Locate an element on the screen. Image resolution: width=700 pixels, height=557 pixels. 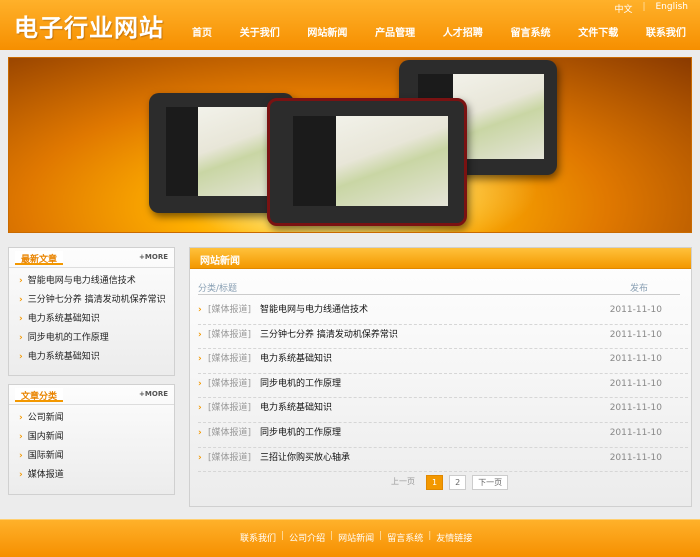
list-item: › 三分钟七分养 搞清发动机保养常识 is located at coordinates (96, 302).